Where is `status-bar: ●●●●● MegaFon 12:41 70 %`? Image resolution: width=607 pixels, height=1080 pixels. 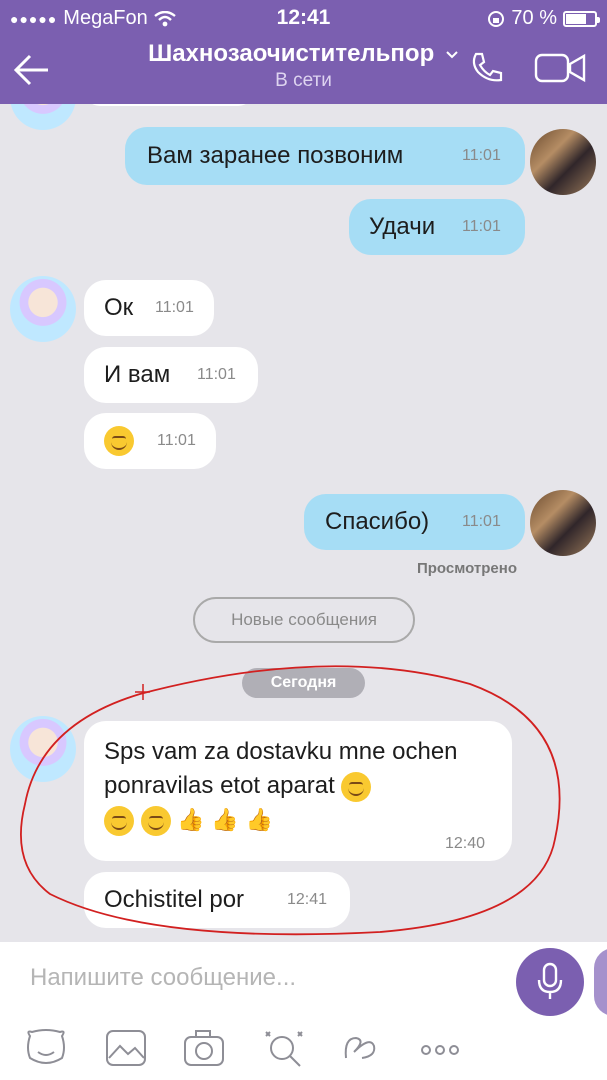
status-bar: ●●●●● MegaFon 12:41 70 % is located at coordinates (303, 17).